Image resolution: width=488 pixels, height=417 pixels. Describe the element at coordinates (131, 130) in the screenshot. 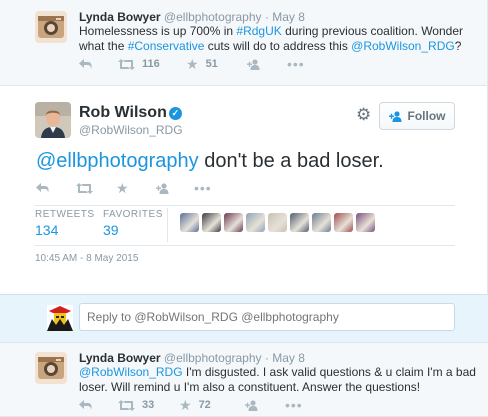

I see `author-handle: @RobWilson_RDG` at that location.